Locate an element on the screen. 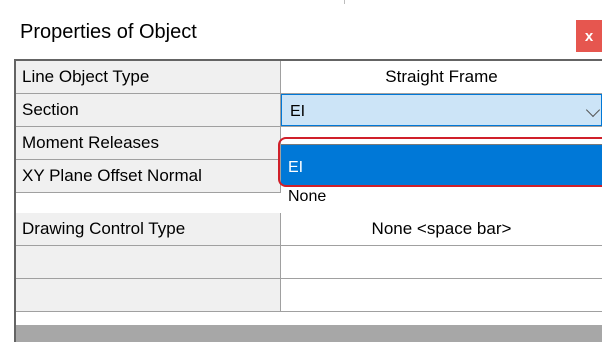 The width and height of the screenshot is (602, 342). property-label: Line Object Type is located at coordinates (148, 77).